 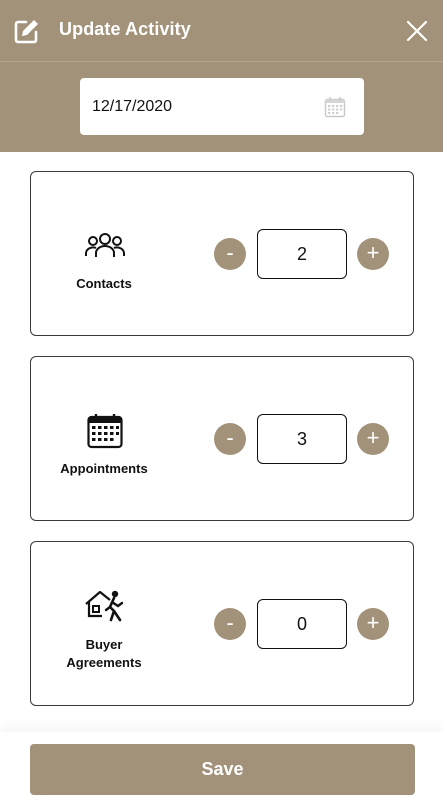 I want to click on close-icon, so click(x=417, y=31).